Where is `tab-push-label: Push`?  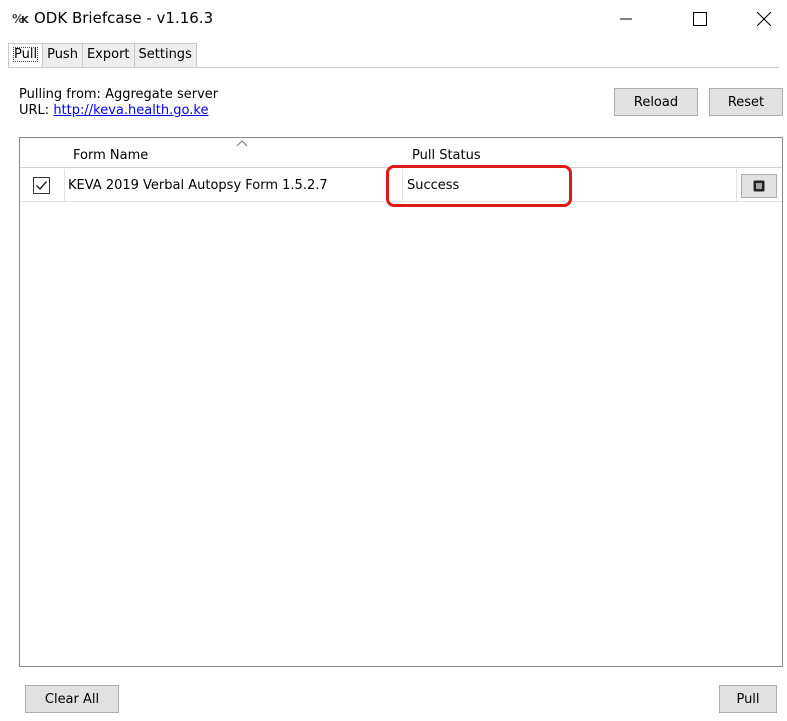 tab-push-label: Push is located at coordinates (62, 54).